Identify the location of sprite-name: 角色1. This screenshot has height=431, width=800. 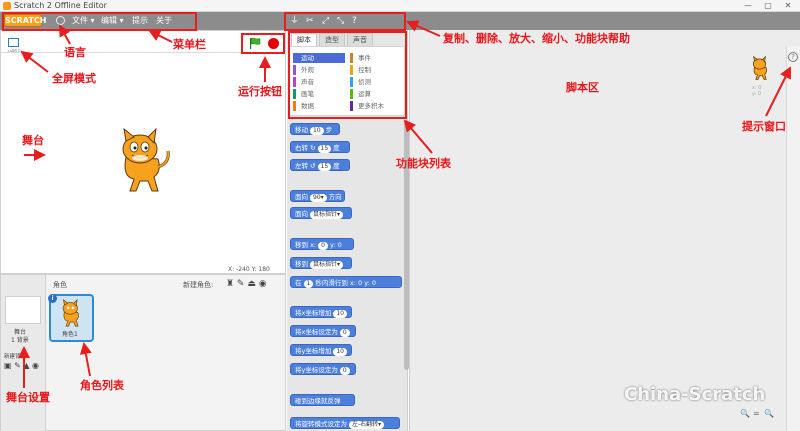
(70, 334).